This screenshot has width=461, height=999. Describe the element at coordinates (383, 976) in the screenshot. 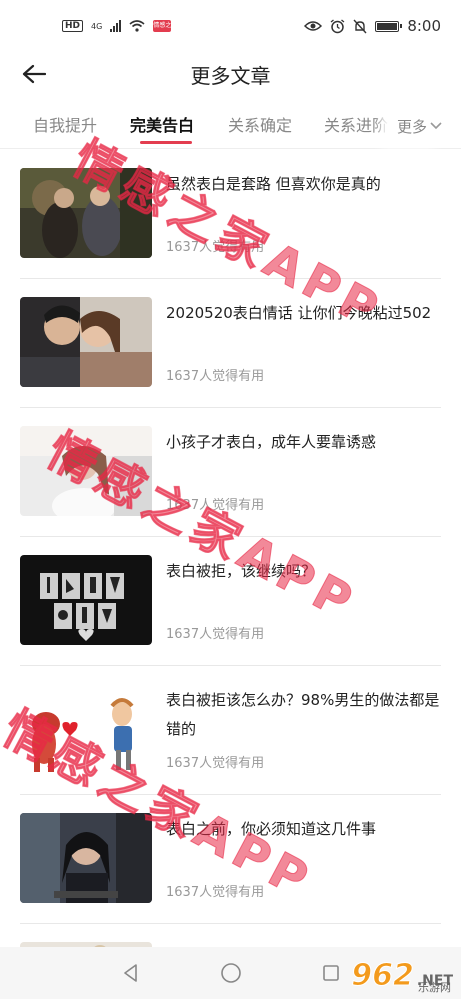

I see `logo-number: 962` at that location.